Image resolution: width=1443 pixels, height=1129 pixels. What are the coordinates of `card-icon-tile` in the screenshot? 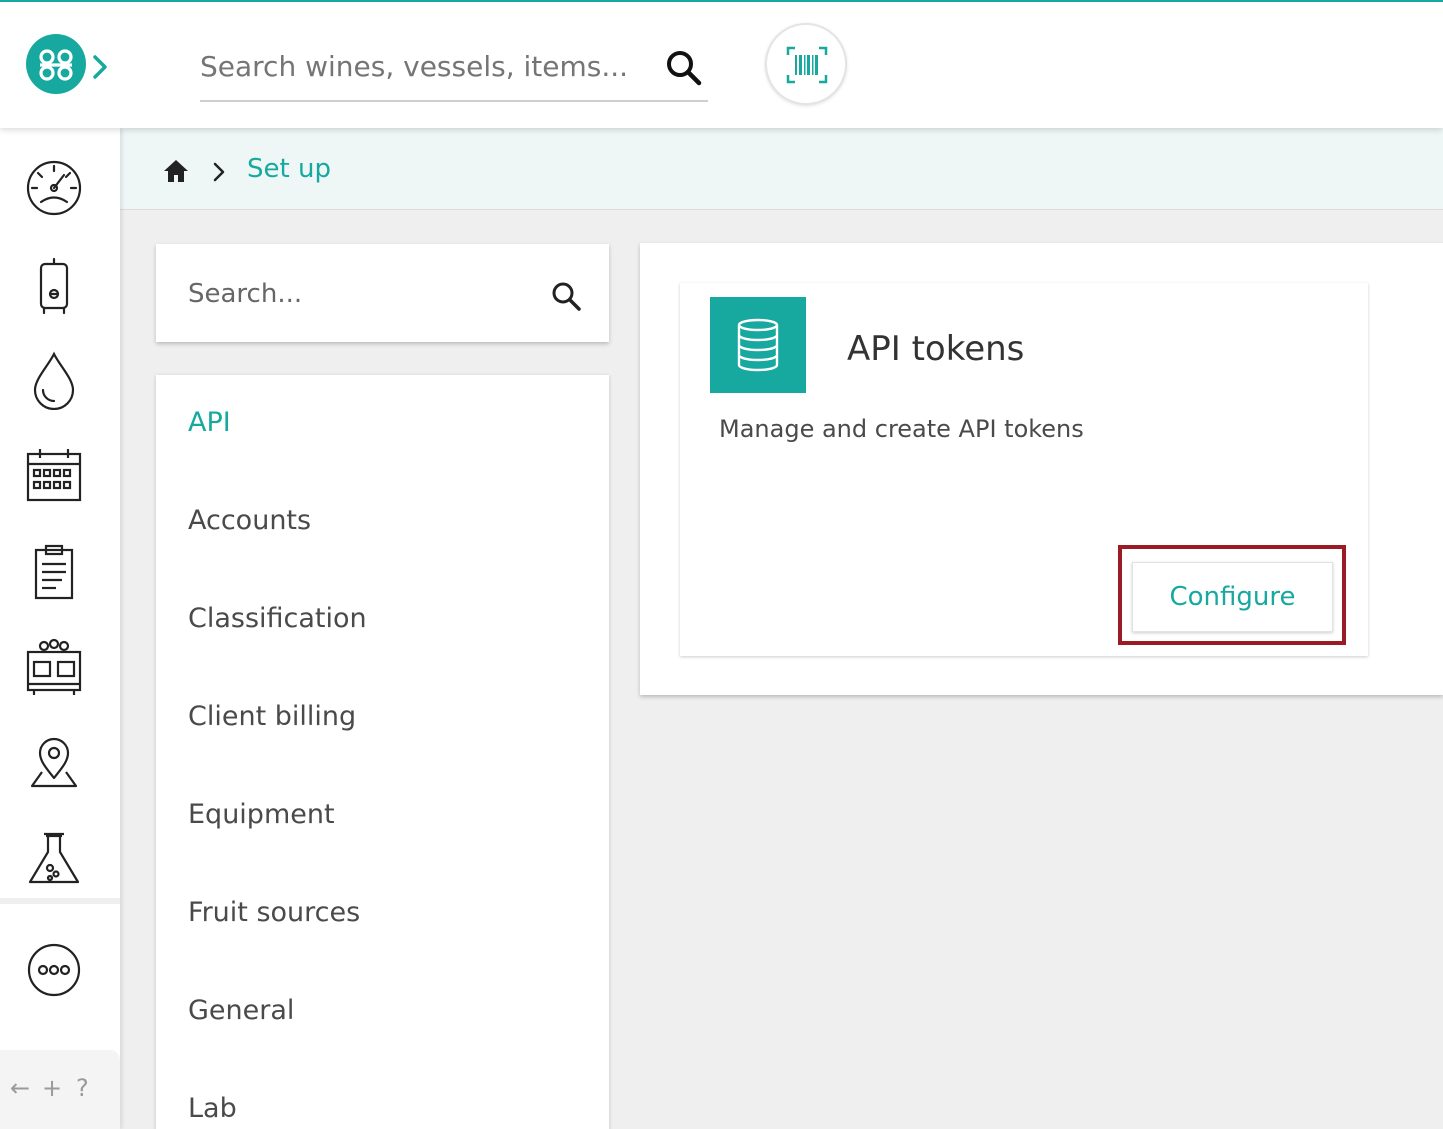 It's located at (758, 345).